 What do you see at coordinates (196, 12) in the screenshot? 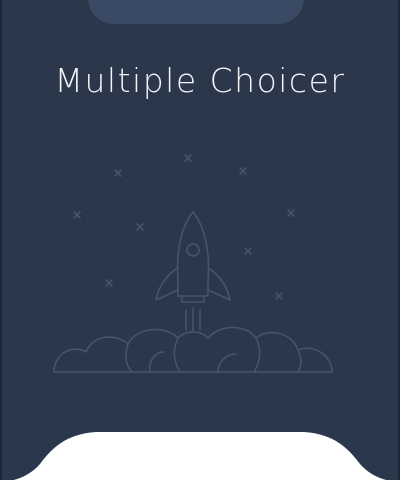
I see `top-tab` at bounding box center [196, 12].